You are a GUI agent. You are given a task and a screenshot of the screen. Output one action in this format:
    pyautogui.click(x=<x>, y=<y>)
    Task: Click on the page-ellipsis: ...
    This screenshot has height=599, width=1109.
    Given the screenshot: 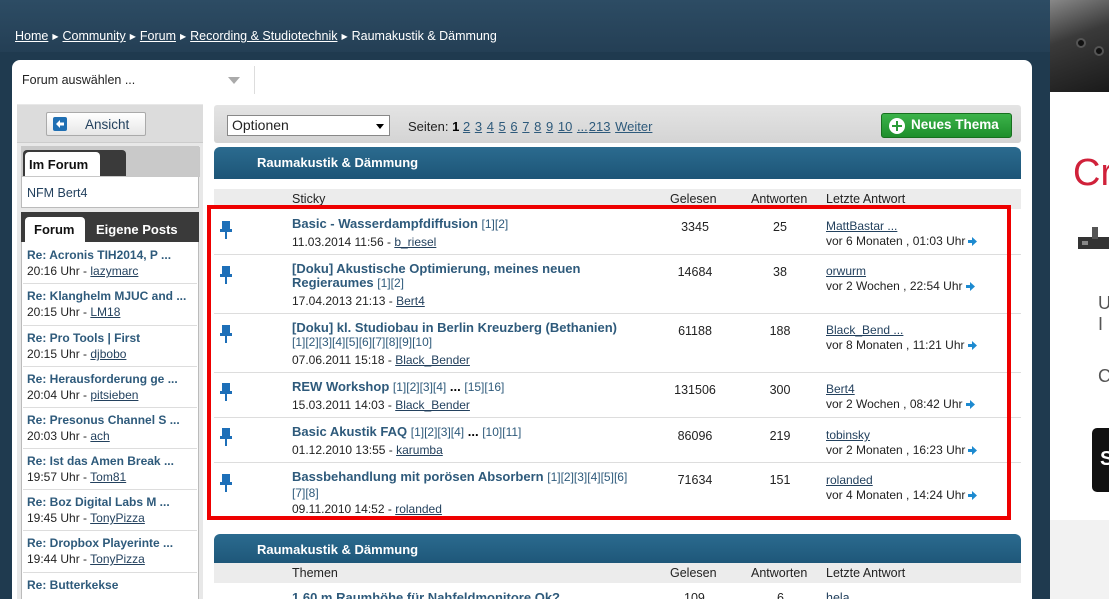 What is the action you would take?
    pyautogui.click(x=582, y=126)
    